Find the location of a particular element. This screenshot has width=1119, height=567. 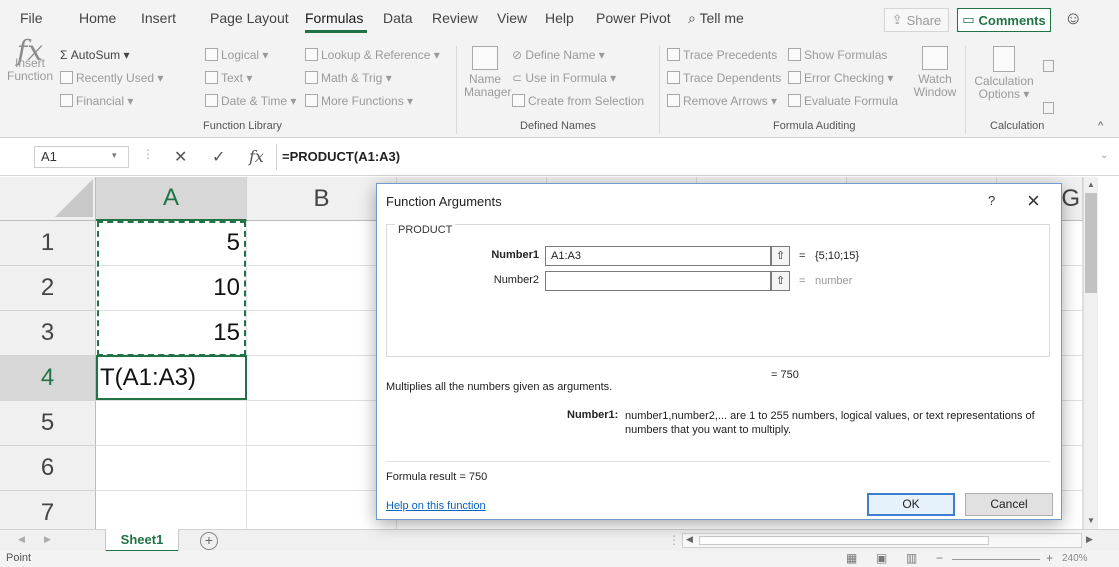

cell-a3: 15 is located at coordinates (171, 333).